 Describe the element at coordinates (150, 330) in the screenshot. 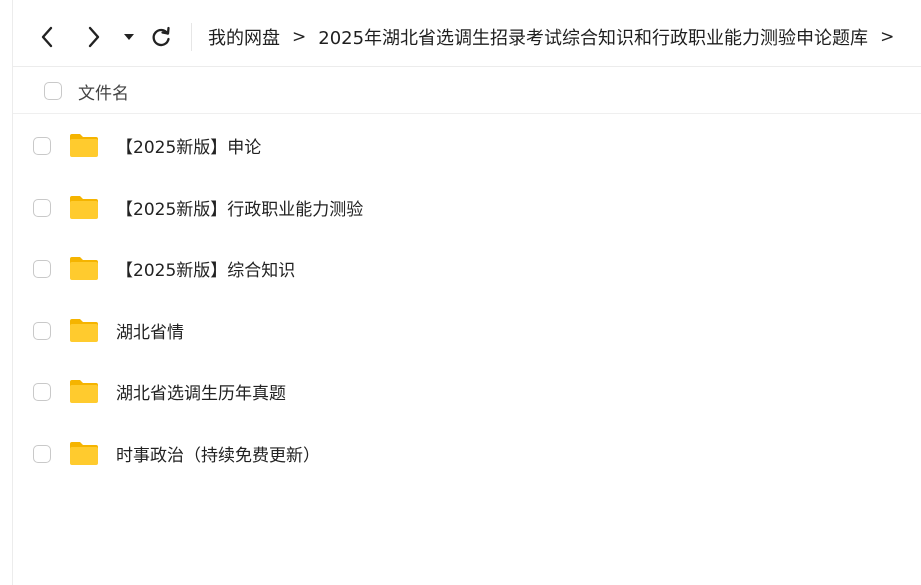

I see `file-name: 湖北省情` at that location.